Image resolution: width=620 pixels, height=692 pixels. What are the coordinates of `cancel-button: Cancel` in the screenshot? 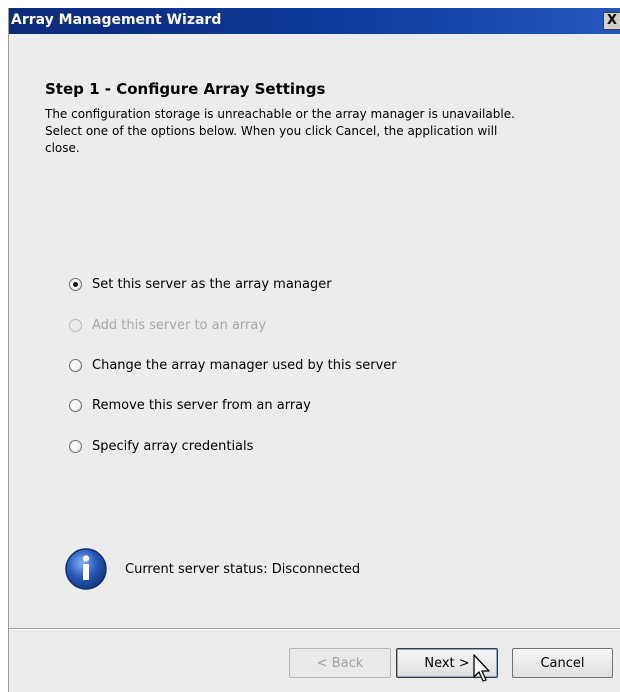 It's located at (562, 663).